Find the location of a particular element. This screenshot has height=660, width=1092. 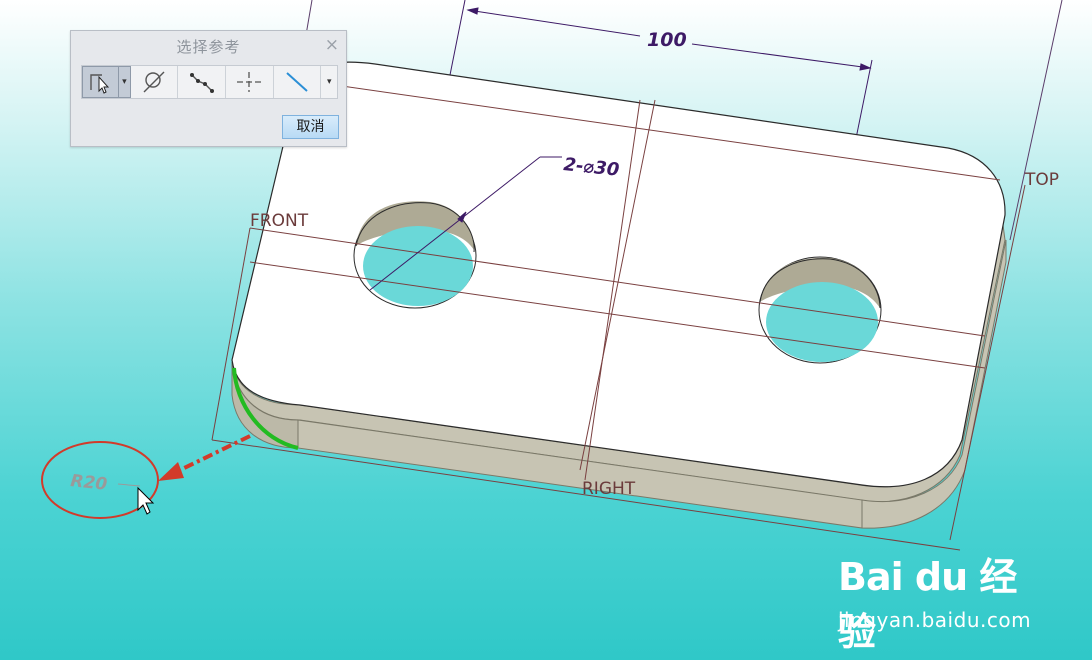

datum-right-label: RIGHT is located at coordinates (609, 489).